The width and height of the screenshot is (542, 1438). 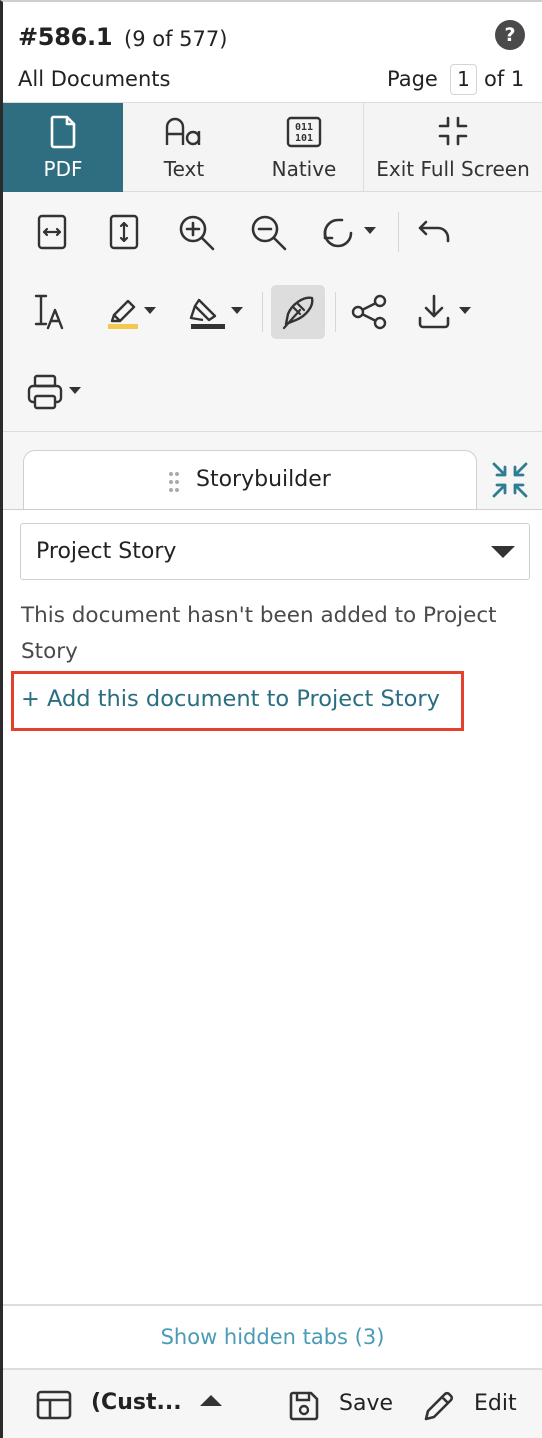 I want to click on print-button, so click(x=60, y=392).